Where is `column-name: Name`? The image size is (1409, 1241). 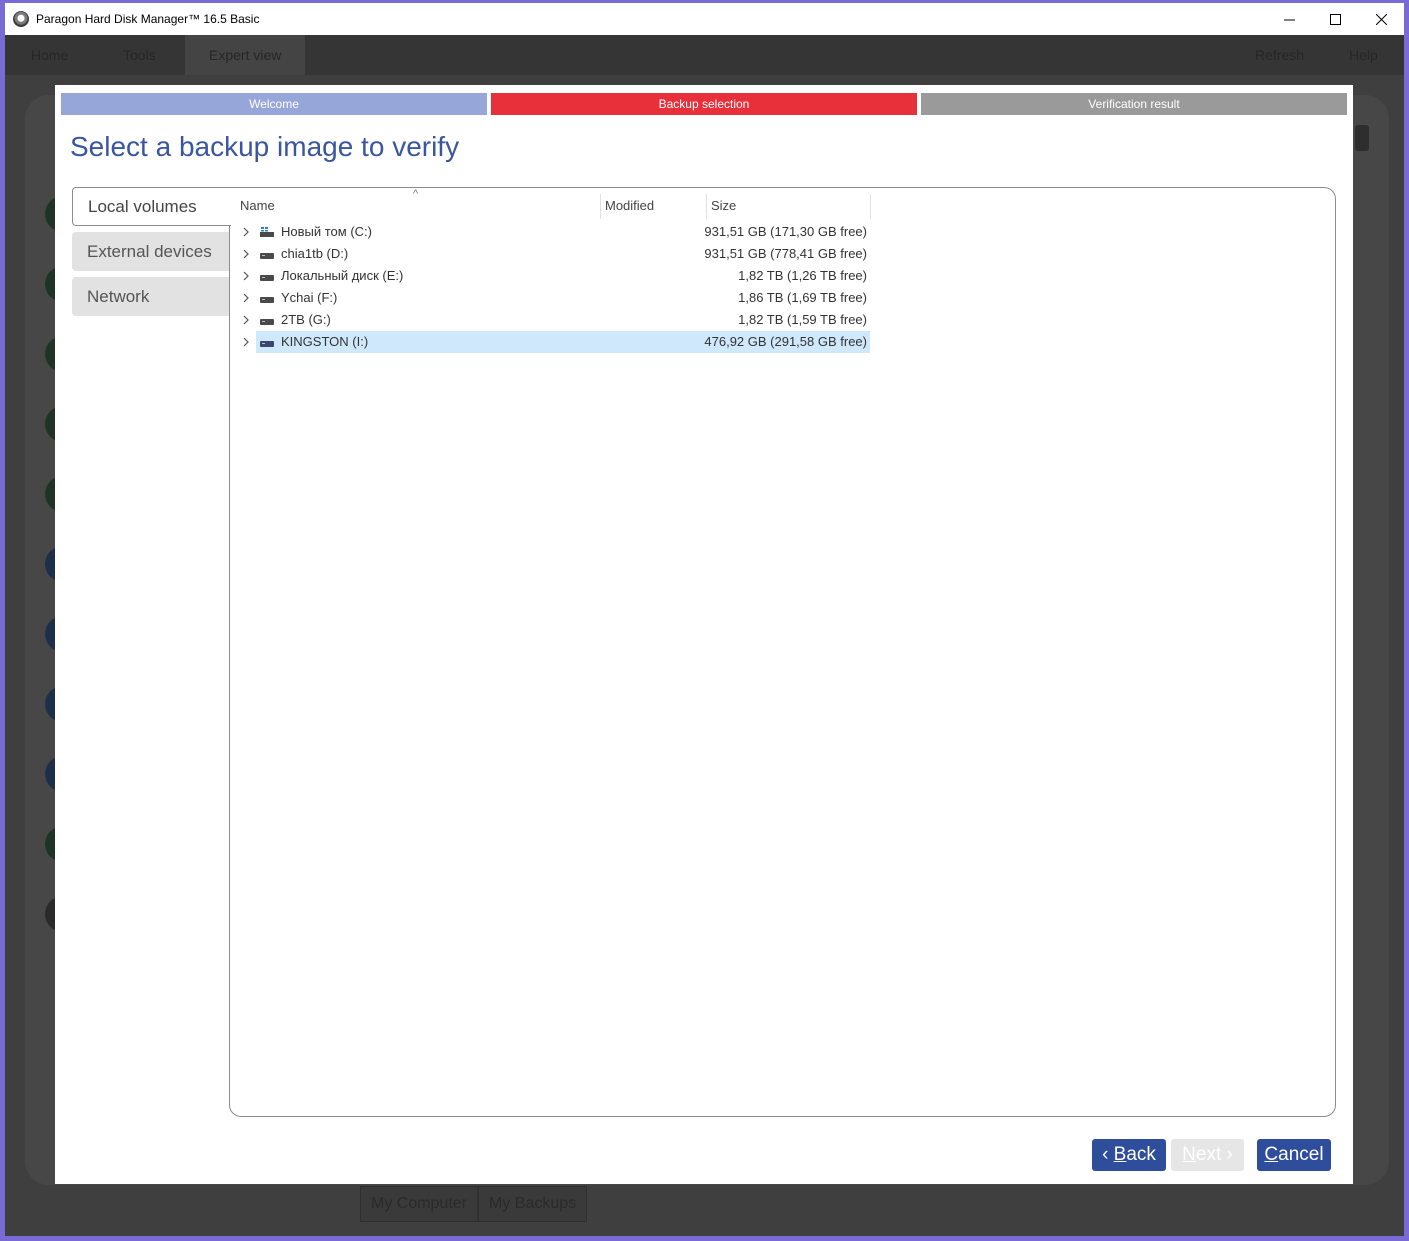
column-name: Name is located at coordinates (257, 205).